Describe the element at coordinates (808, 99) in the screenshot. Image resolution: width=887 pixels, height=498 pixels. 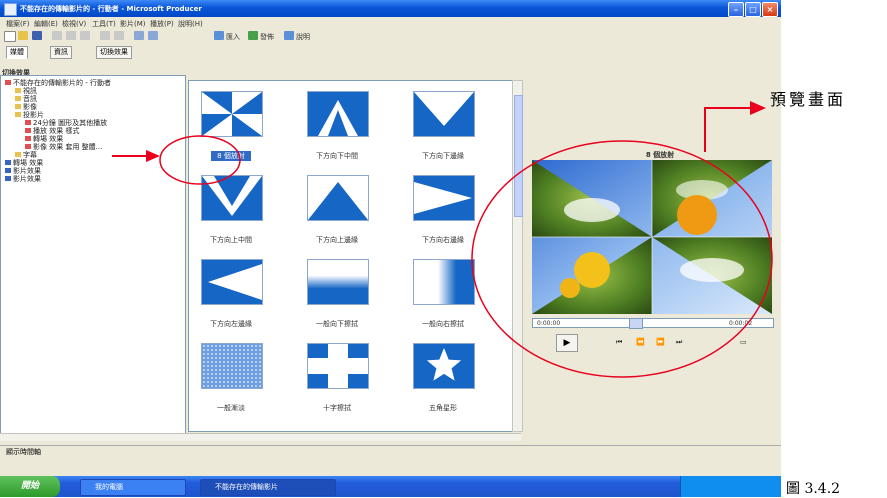
I see `preview-screen-label: 預覽畫面` at that location.